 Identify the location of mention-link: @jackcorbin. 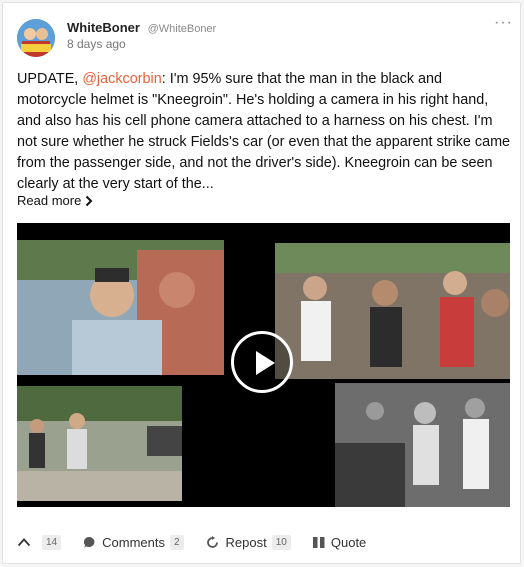
(121, 79).